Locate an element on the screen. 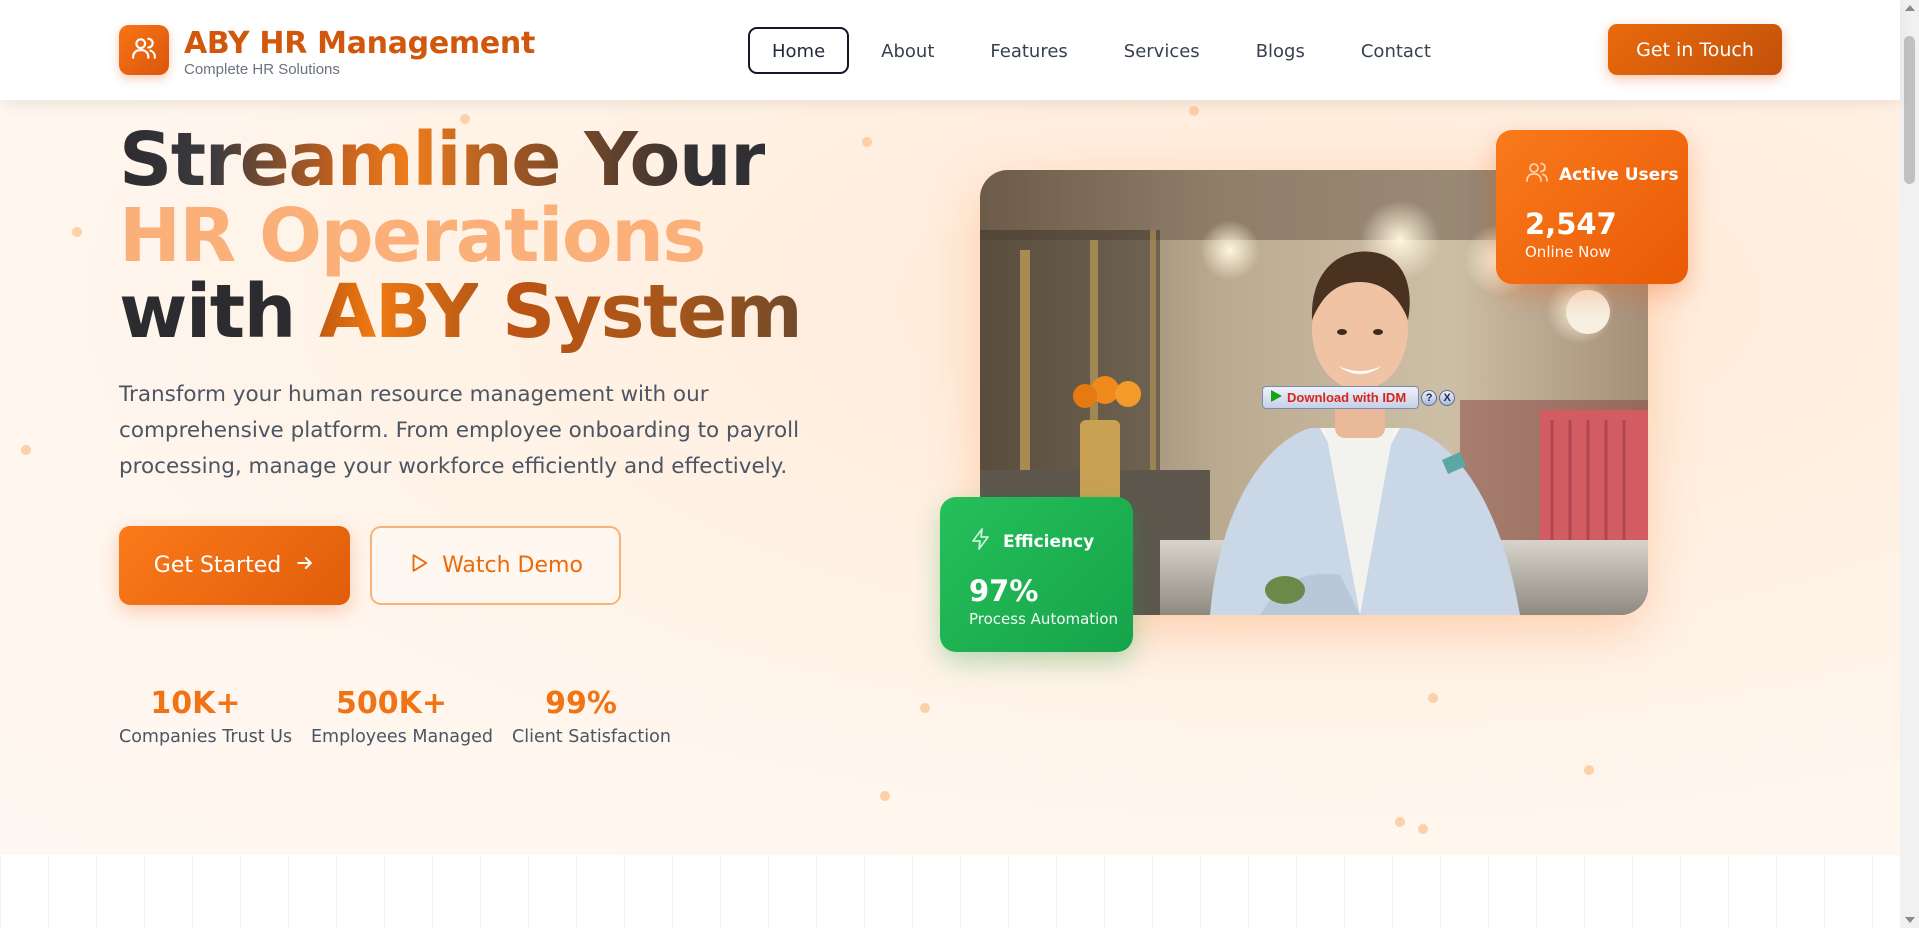 The height and width of the screenshot is (928, 1919). next-section is located at coordinates (950, 891).